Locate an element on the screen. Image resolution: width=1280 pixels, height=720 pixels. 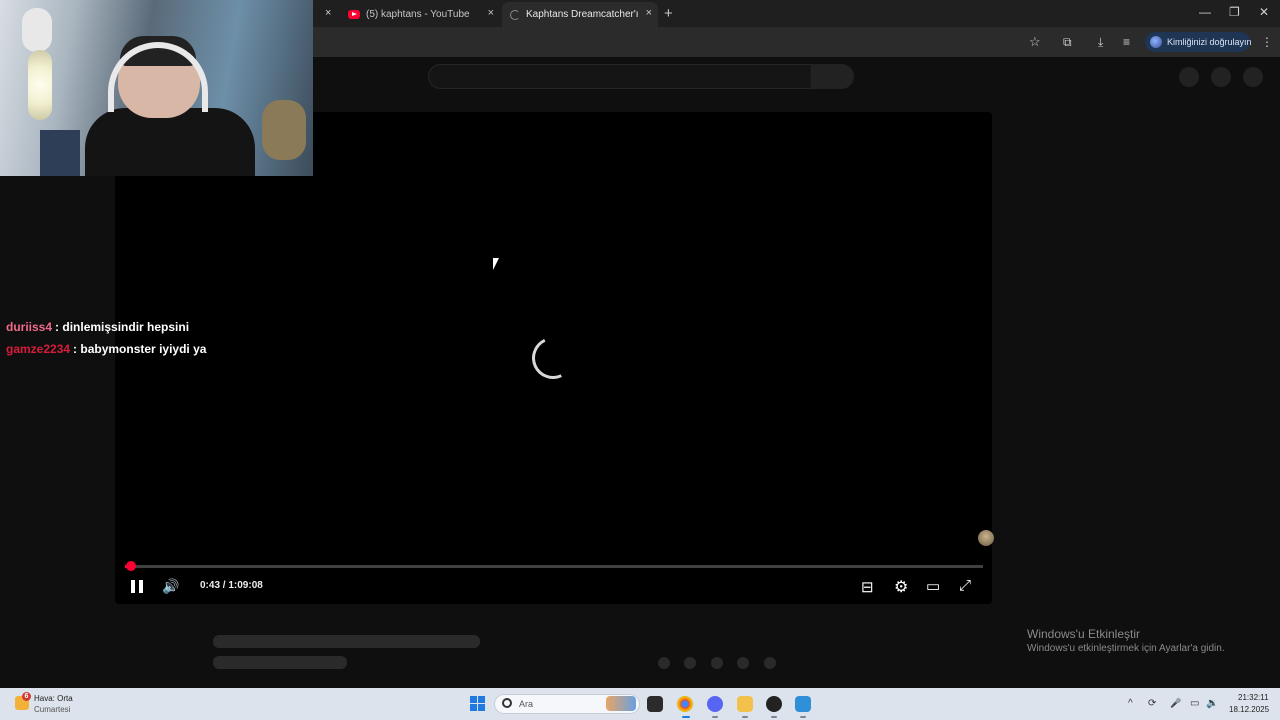
activation-watermark-title: Windows'u Etkinleştir is located at coordinates (1083, 634).